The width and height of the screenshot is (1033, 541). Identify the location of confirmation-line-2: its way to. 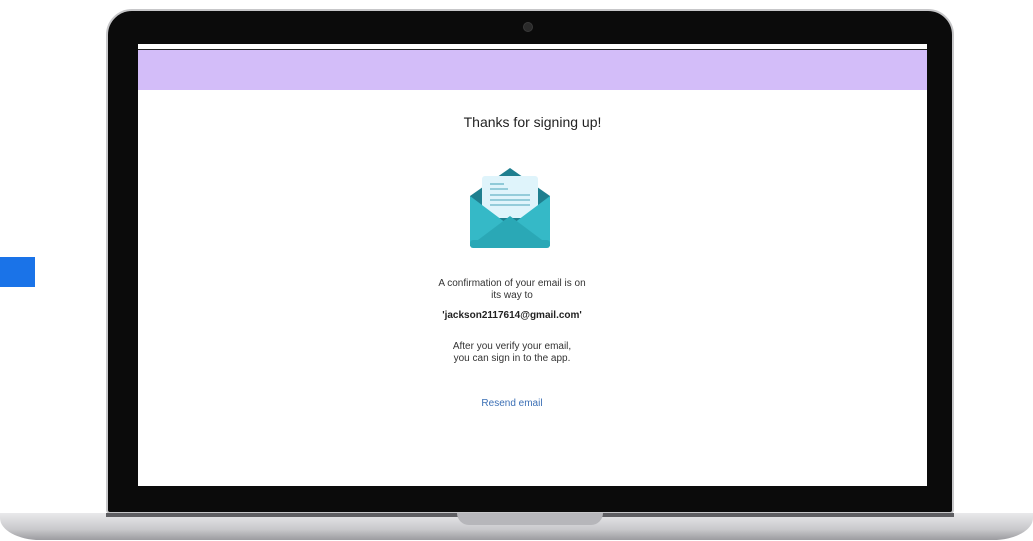
(512, 295).